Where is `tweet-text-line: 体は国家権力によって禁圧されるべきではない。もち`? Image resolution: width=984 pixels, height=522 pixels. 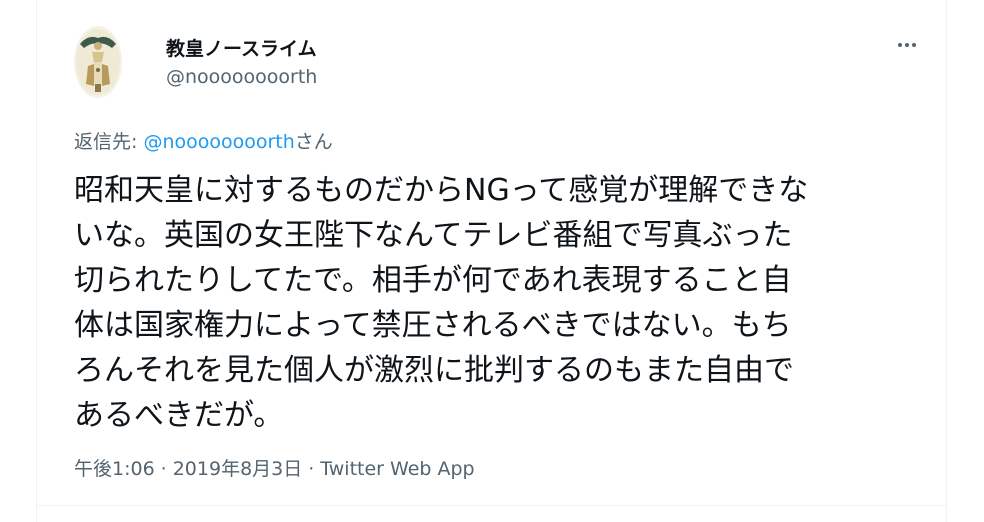
tweet-text-line: 体は国家権力によって禁圧されるべきではない。もち is located at coordinates (433, 325).